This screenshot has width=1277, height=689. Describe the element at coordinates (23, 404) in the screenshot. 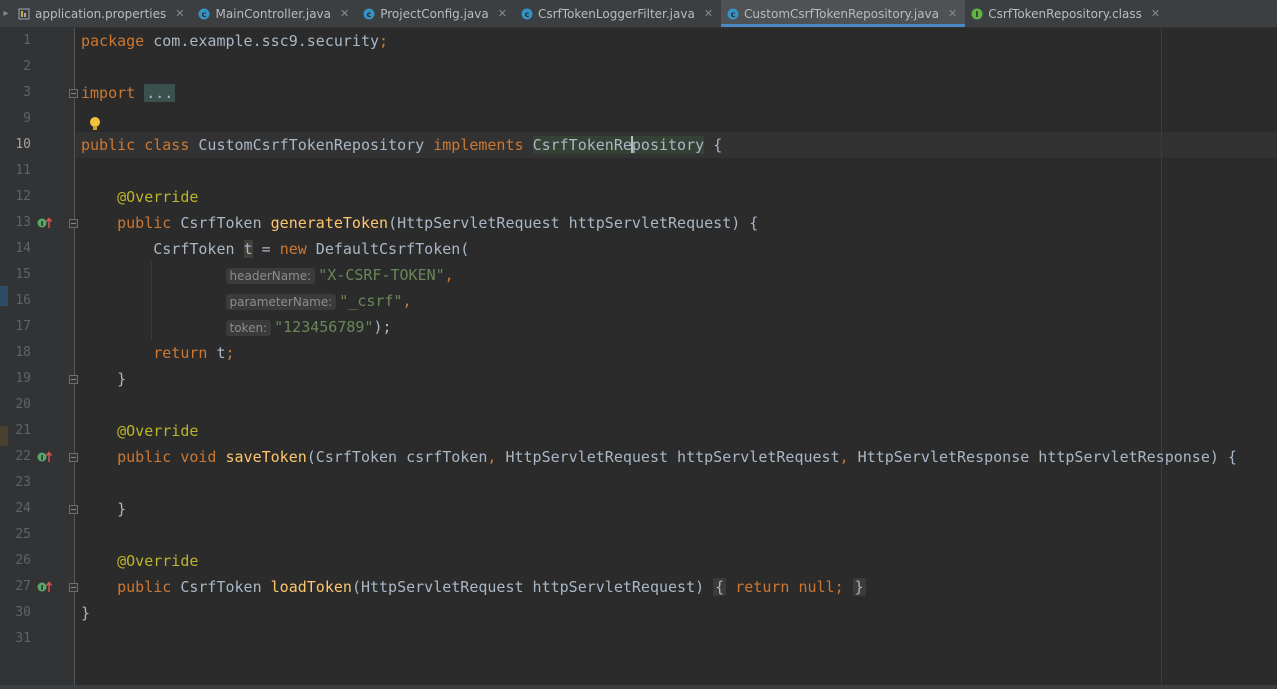

I see `line-number: 20` at that location.